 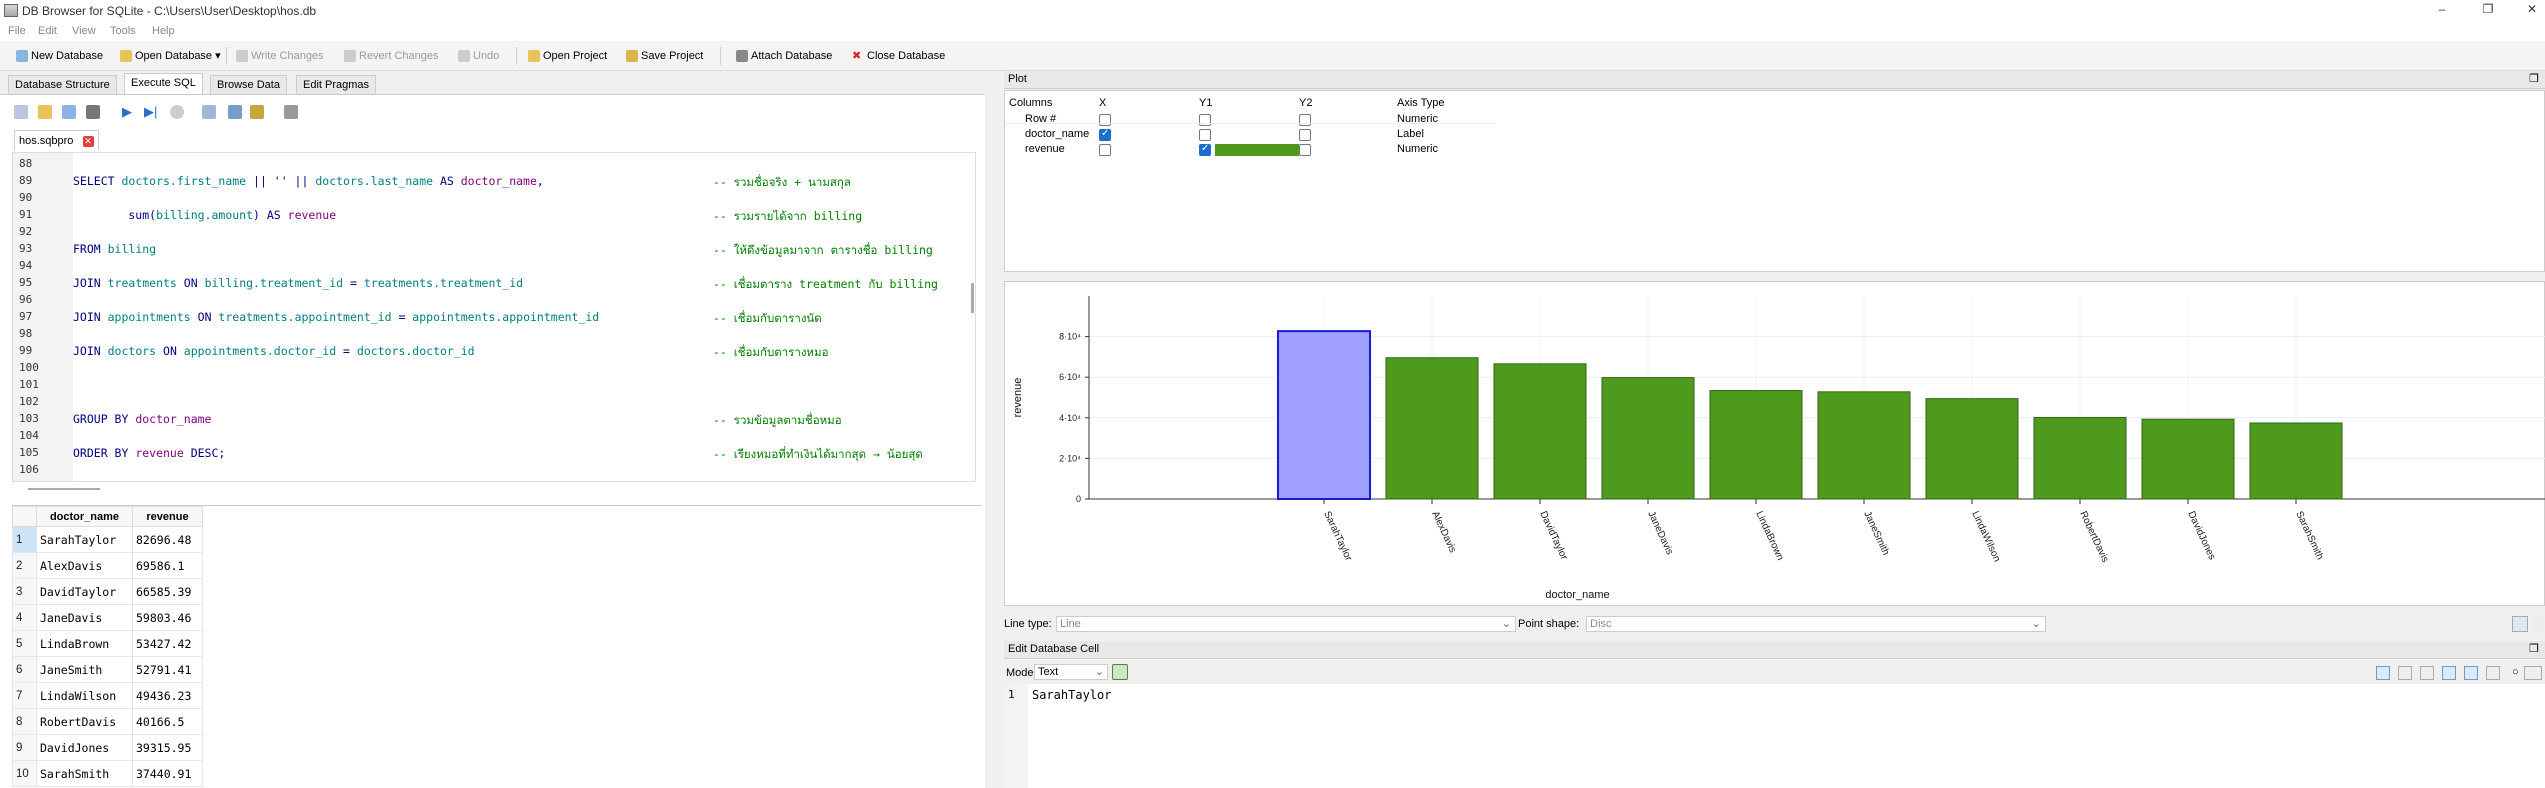 I want to click on column-header-doctor-name: doctor_name, so click(x=84, y=516).